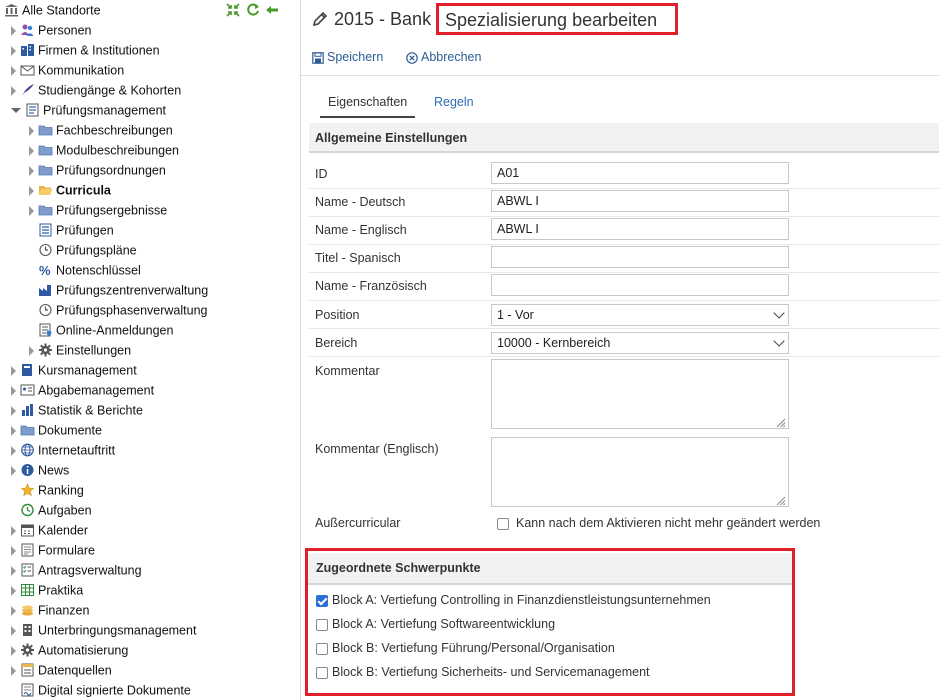  Describe the element at coordinates (82, 390) in the screenshot. I see `sidebar-item: Abgabemanagement` at that location.